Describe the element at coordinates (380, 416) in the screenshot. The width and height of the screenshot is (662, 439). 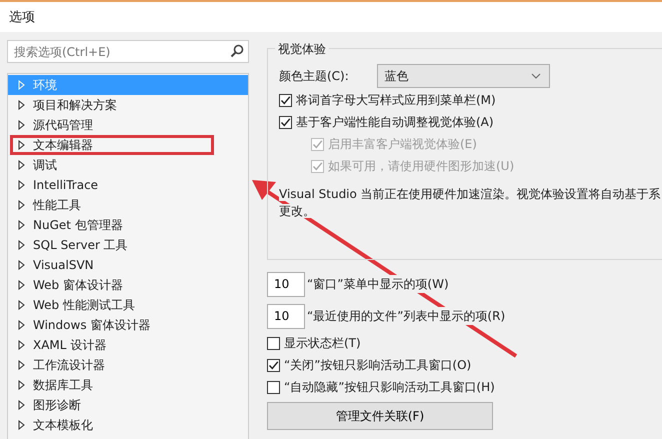
I see `manage-associations-button: 管理文件关联(F)` at that location.